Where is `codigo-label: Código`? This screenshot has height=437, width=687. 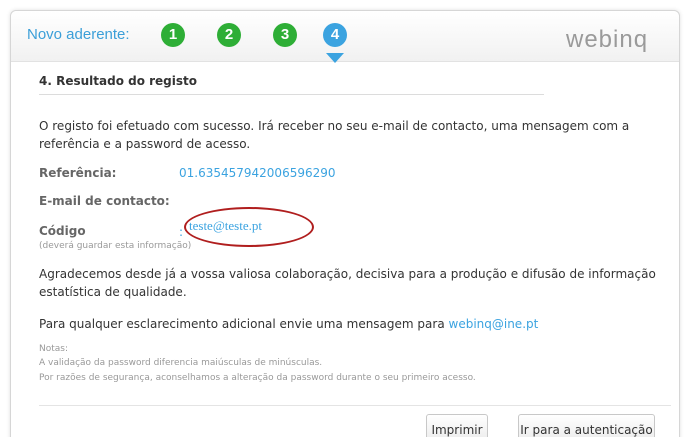
codigo-label: Código is located at coordinates (62, 231).